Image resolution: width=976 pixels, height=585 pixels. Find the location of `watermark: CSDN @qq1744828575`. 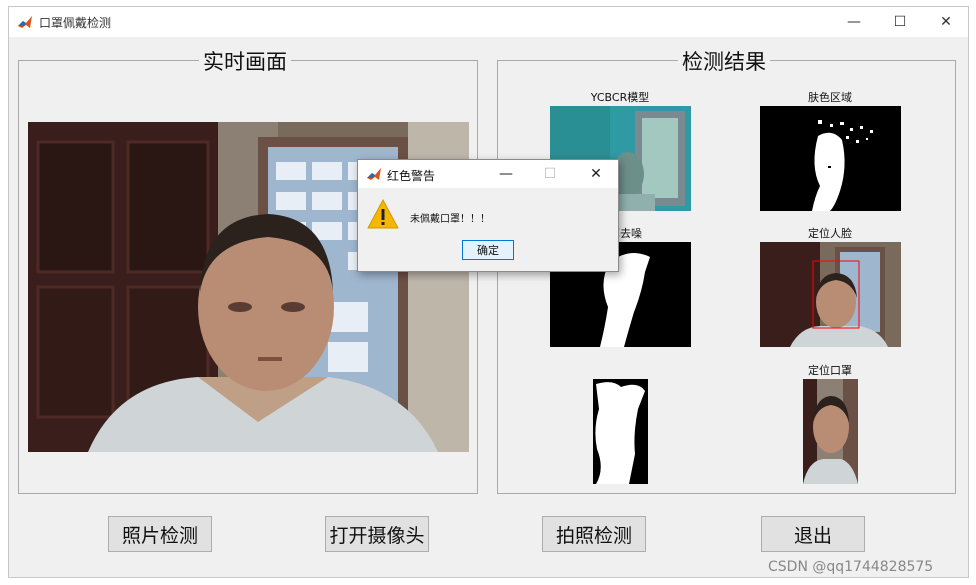

watermark: CSDN @qq1744828575 is located at coordinates (851, 567).